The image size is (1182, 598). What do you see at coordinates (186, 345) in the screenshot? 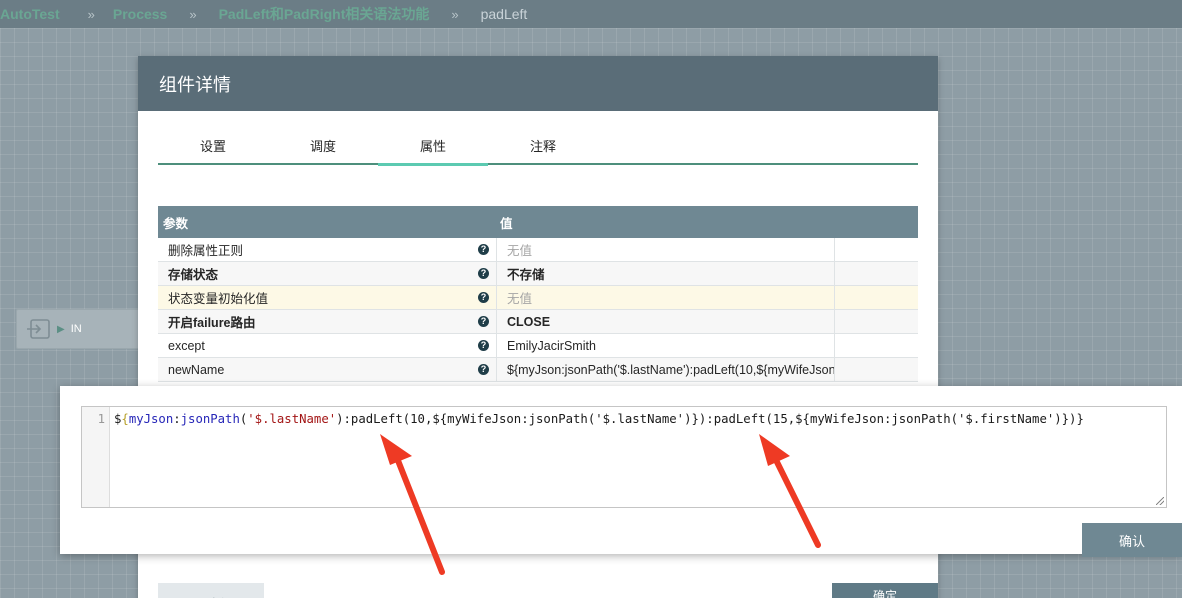
I see `property-name: except` at bounding box center [186, 345].